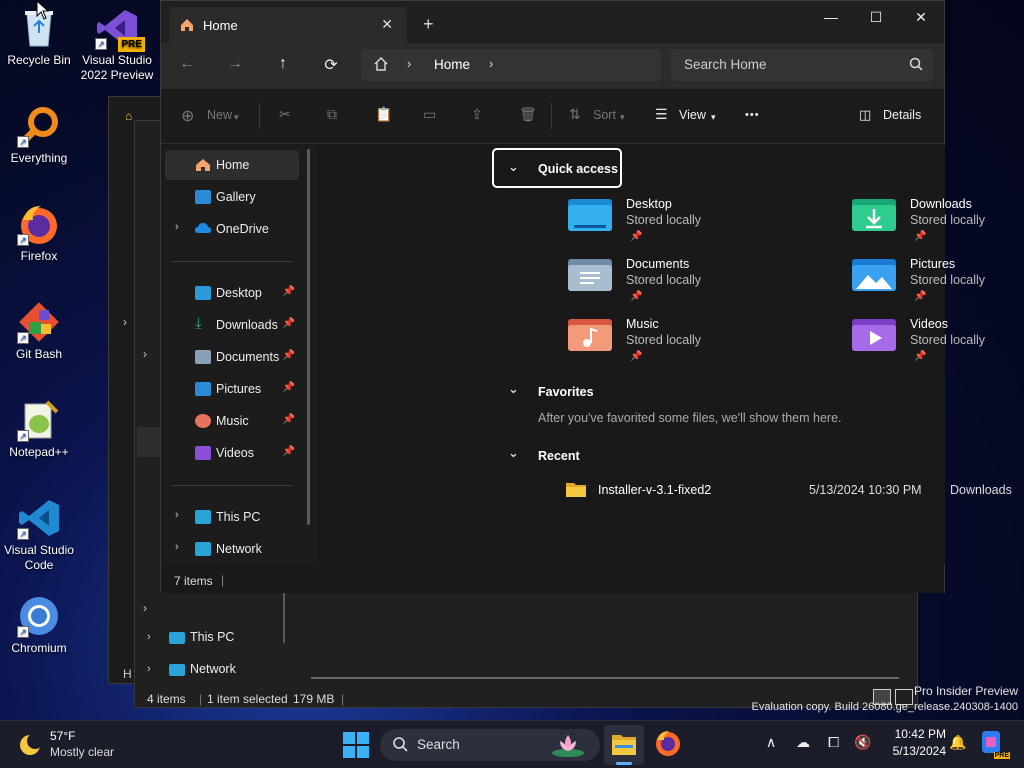  I want to click on nav-item-documents: Documents 📌, so click(232, 357).